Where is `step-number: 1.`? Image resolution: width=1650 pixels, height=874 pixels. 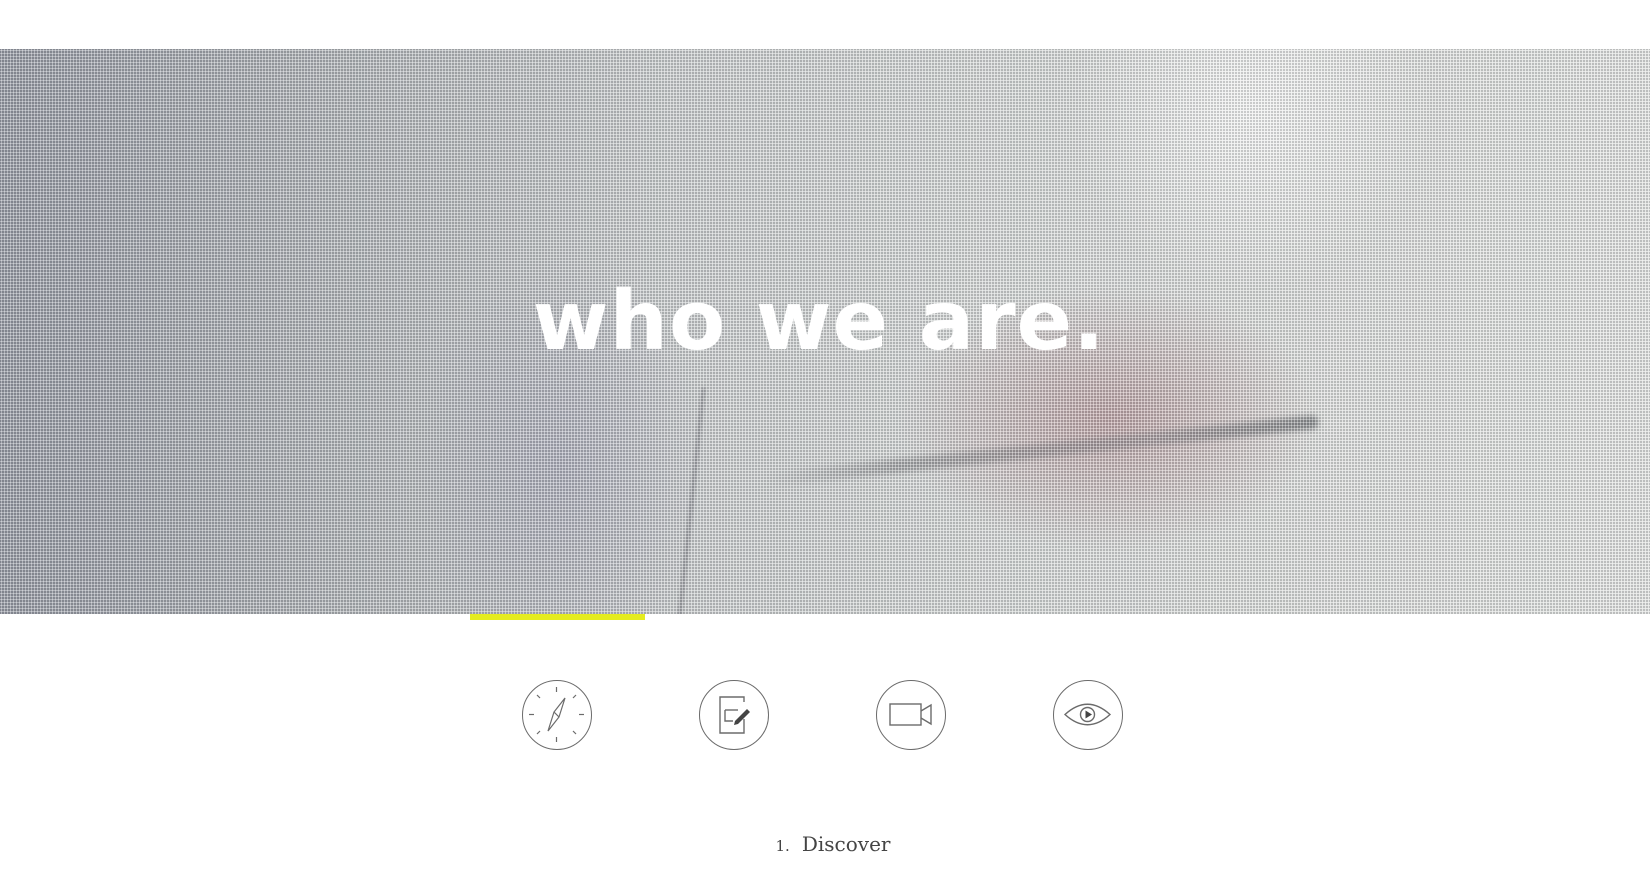
step-number: 1. is located at coordinates (782, 846).